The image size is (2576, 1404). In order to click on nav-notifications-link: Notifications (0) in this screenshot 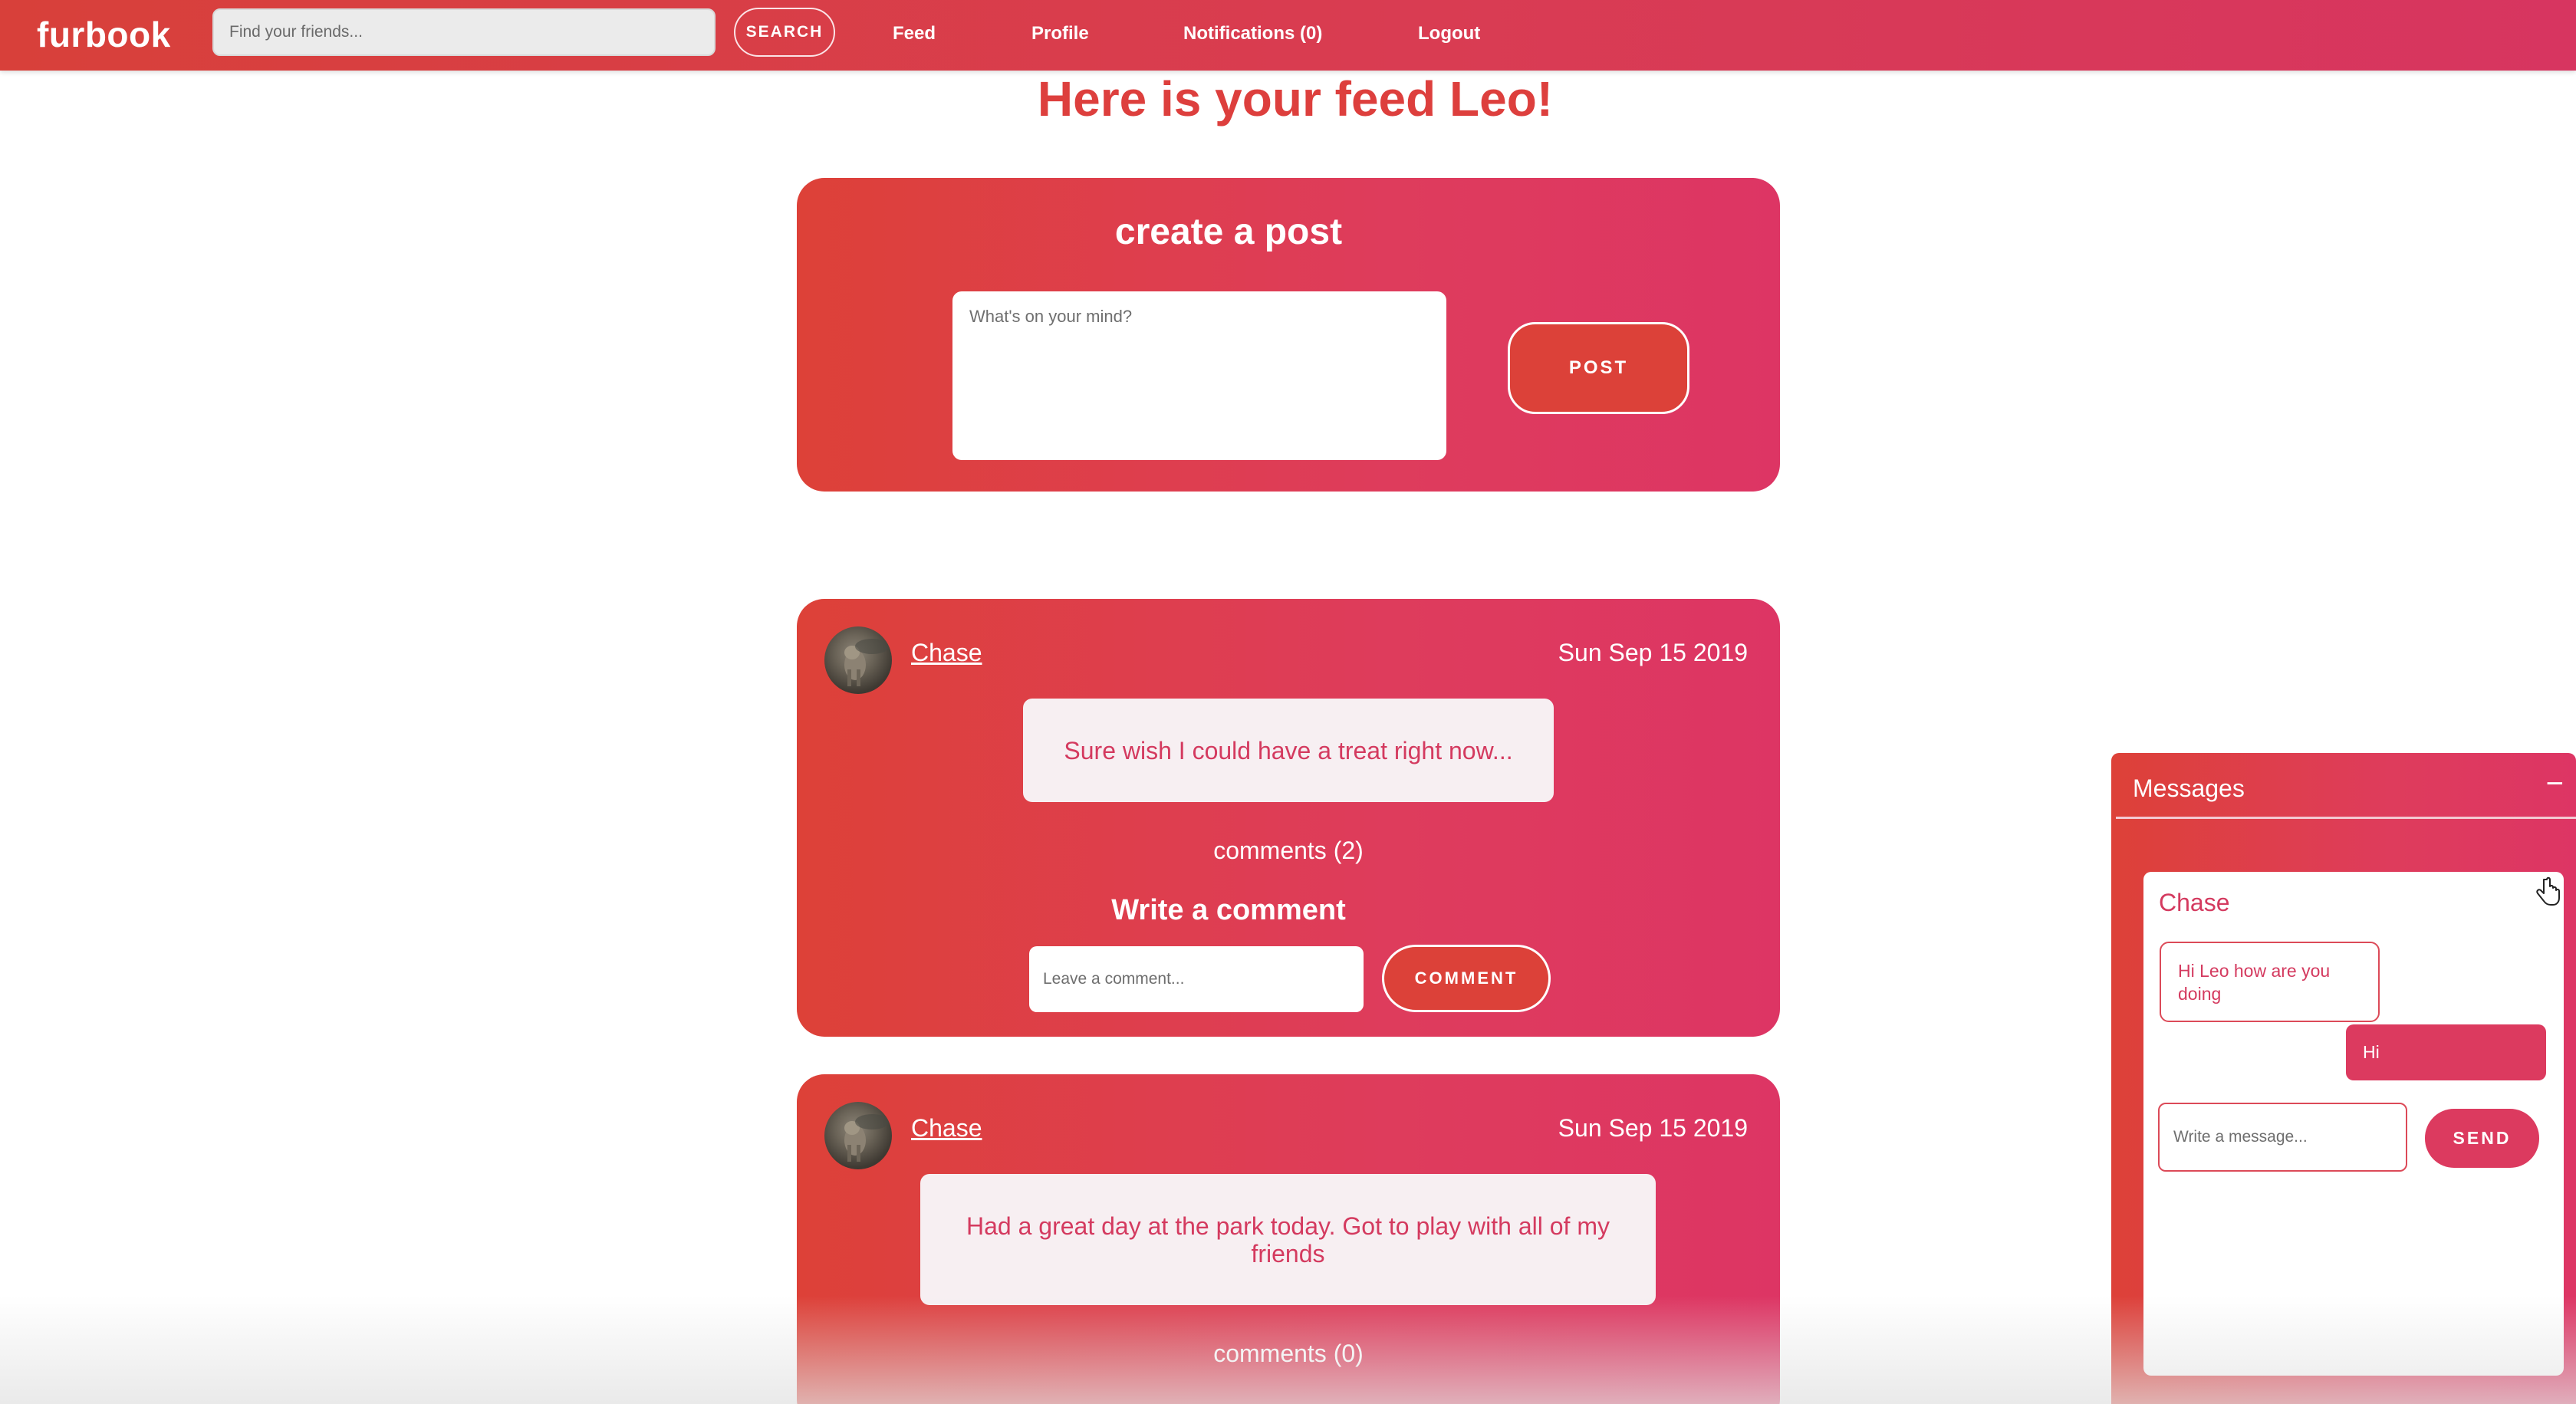, I will do `click(1252, 33)`.